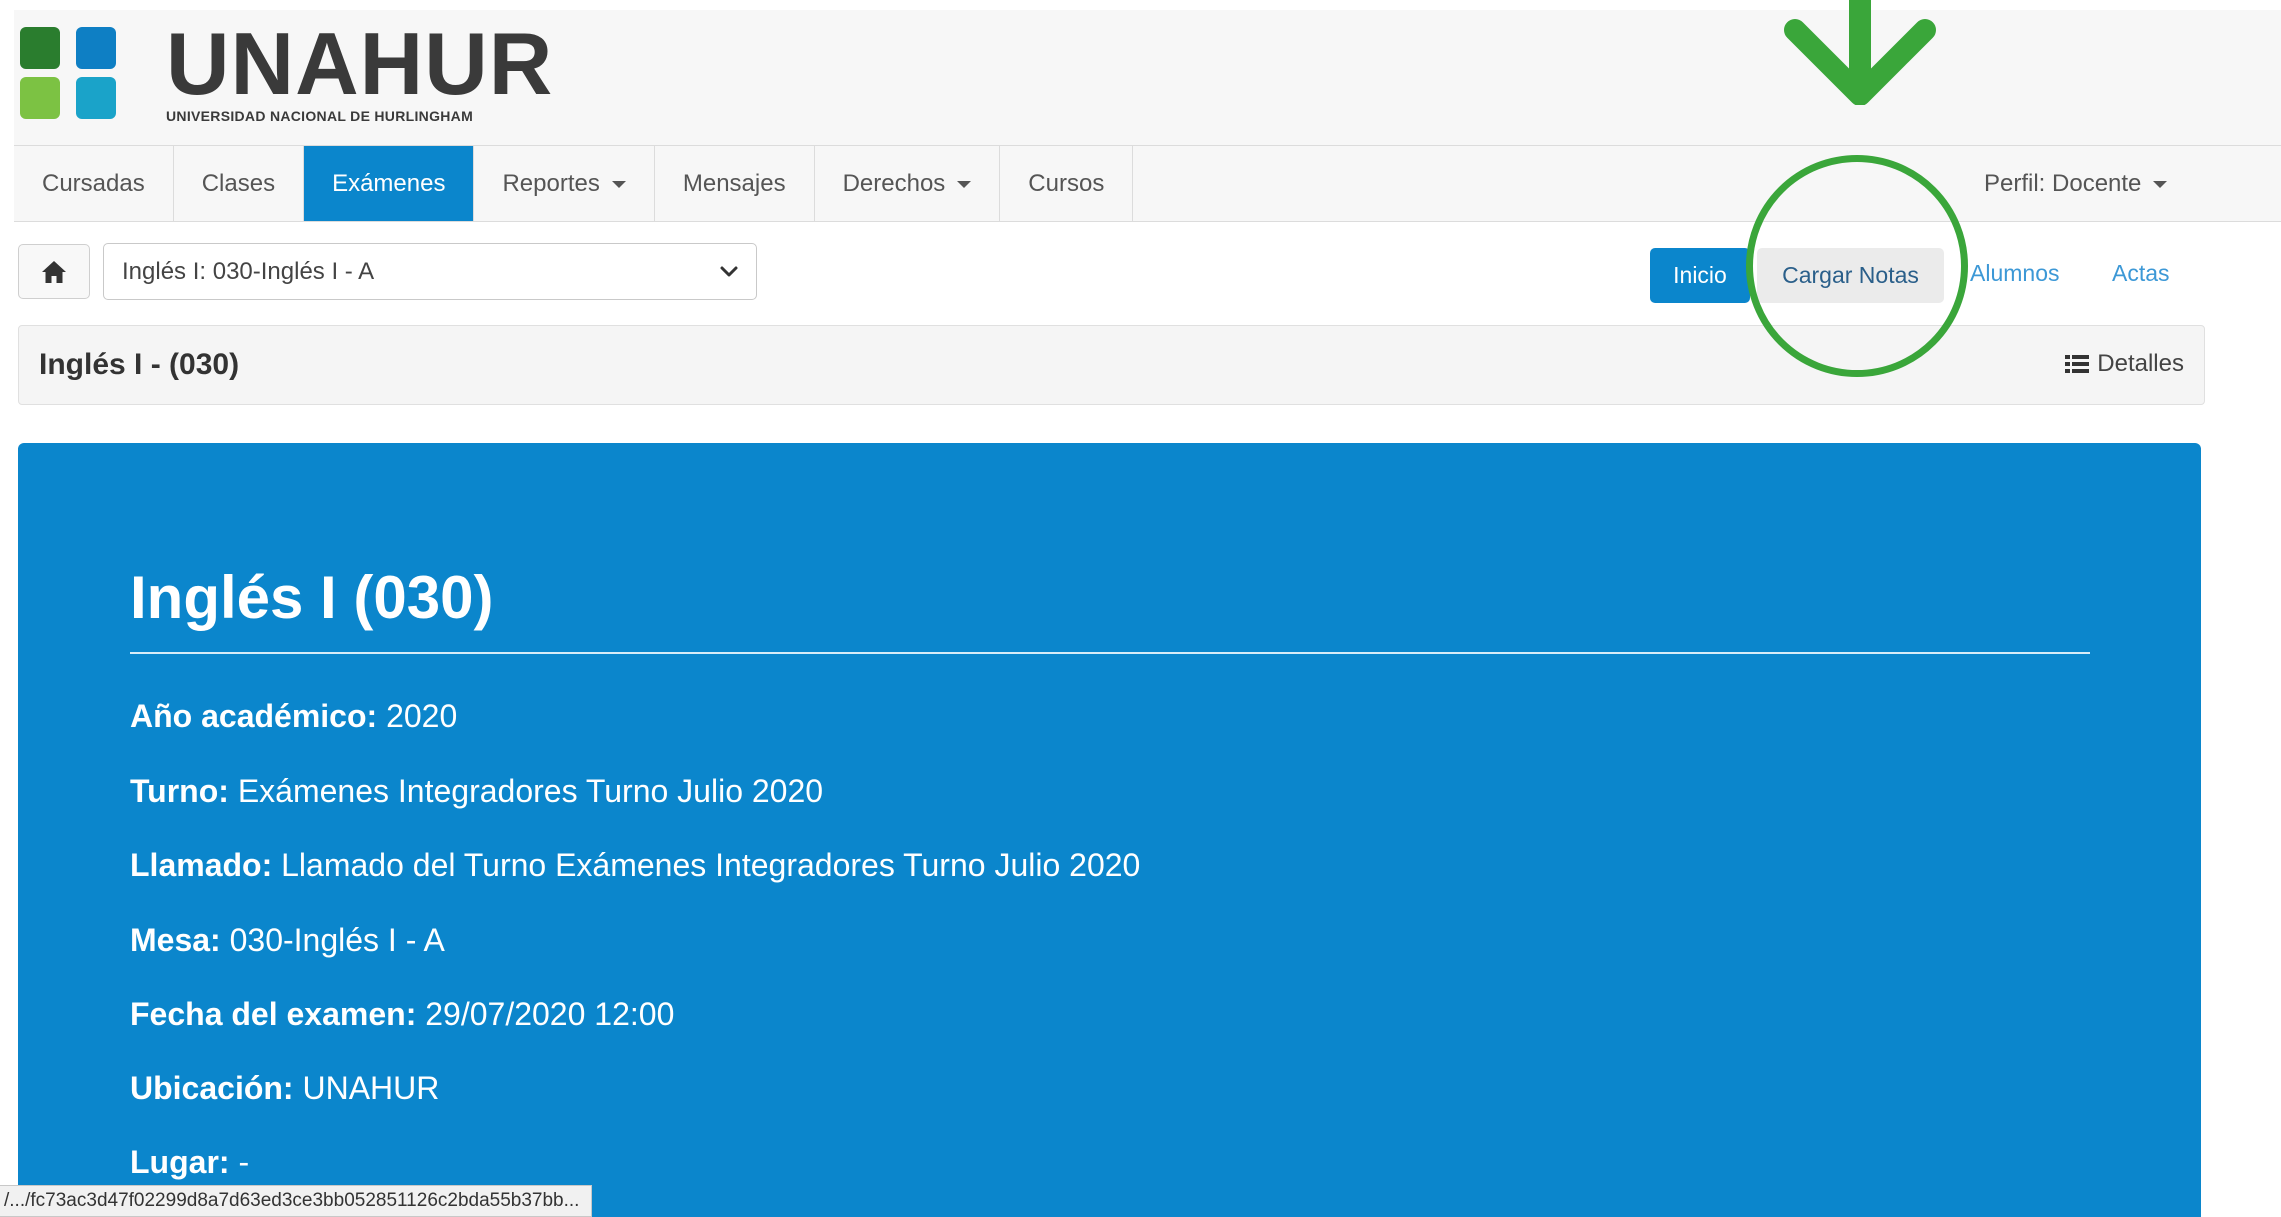 This screenshot has height=1217, width=2281. Describe the element at coordinates (180, 1162) in the screenshot. I see `info-key: Lugar:` at that location.